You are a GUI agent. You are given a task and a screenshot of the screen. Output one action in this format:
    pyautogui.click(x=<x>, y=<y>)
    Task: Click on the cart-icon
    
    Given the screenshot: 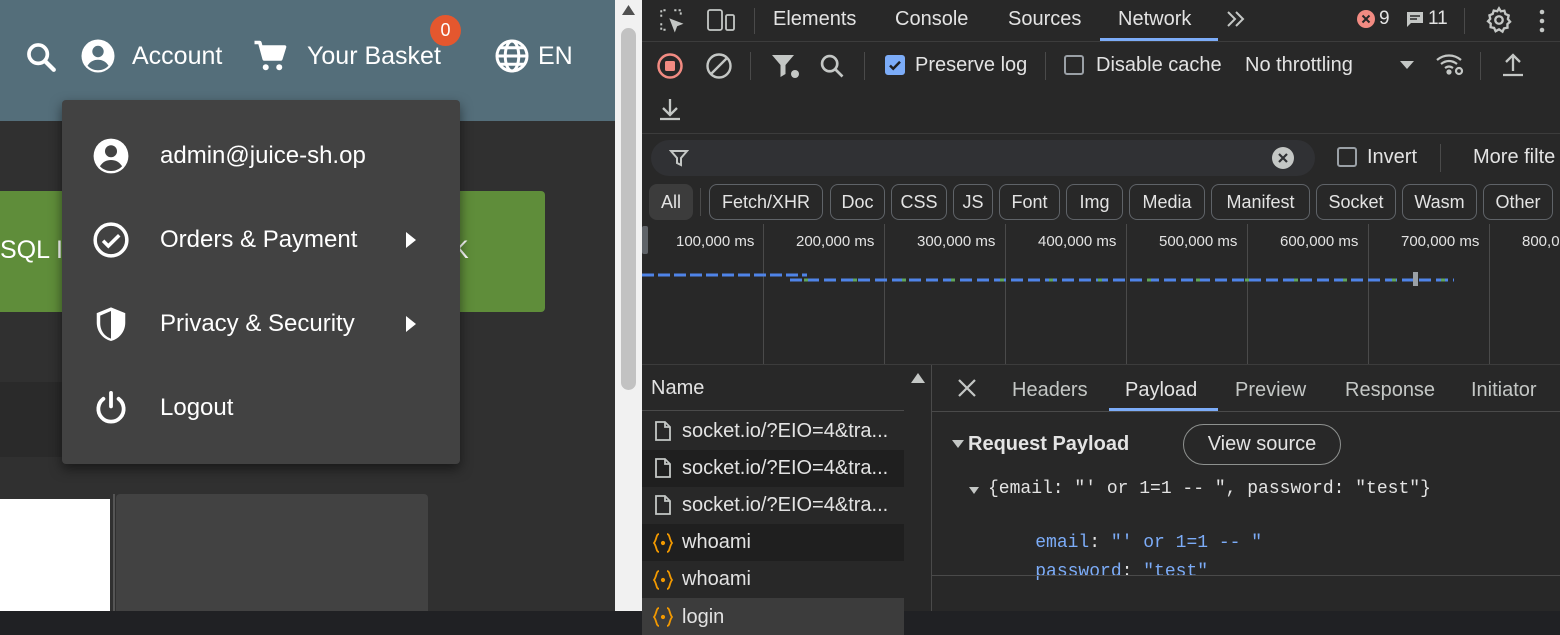 What is the action you would take?
    pyautogui.click(x=271, y=56)
    